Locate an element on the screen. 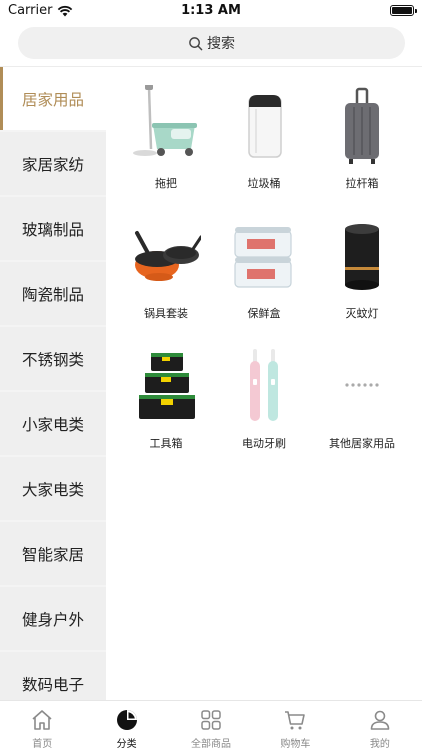  sidebar-item-large-appliances: 大家电类 is located at coordinates (53, 488).